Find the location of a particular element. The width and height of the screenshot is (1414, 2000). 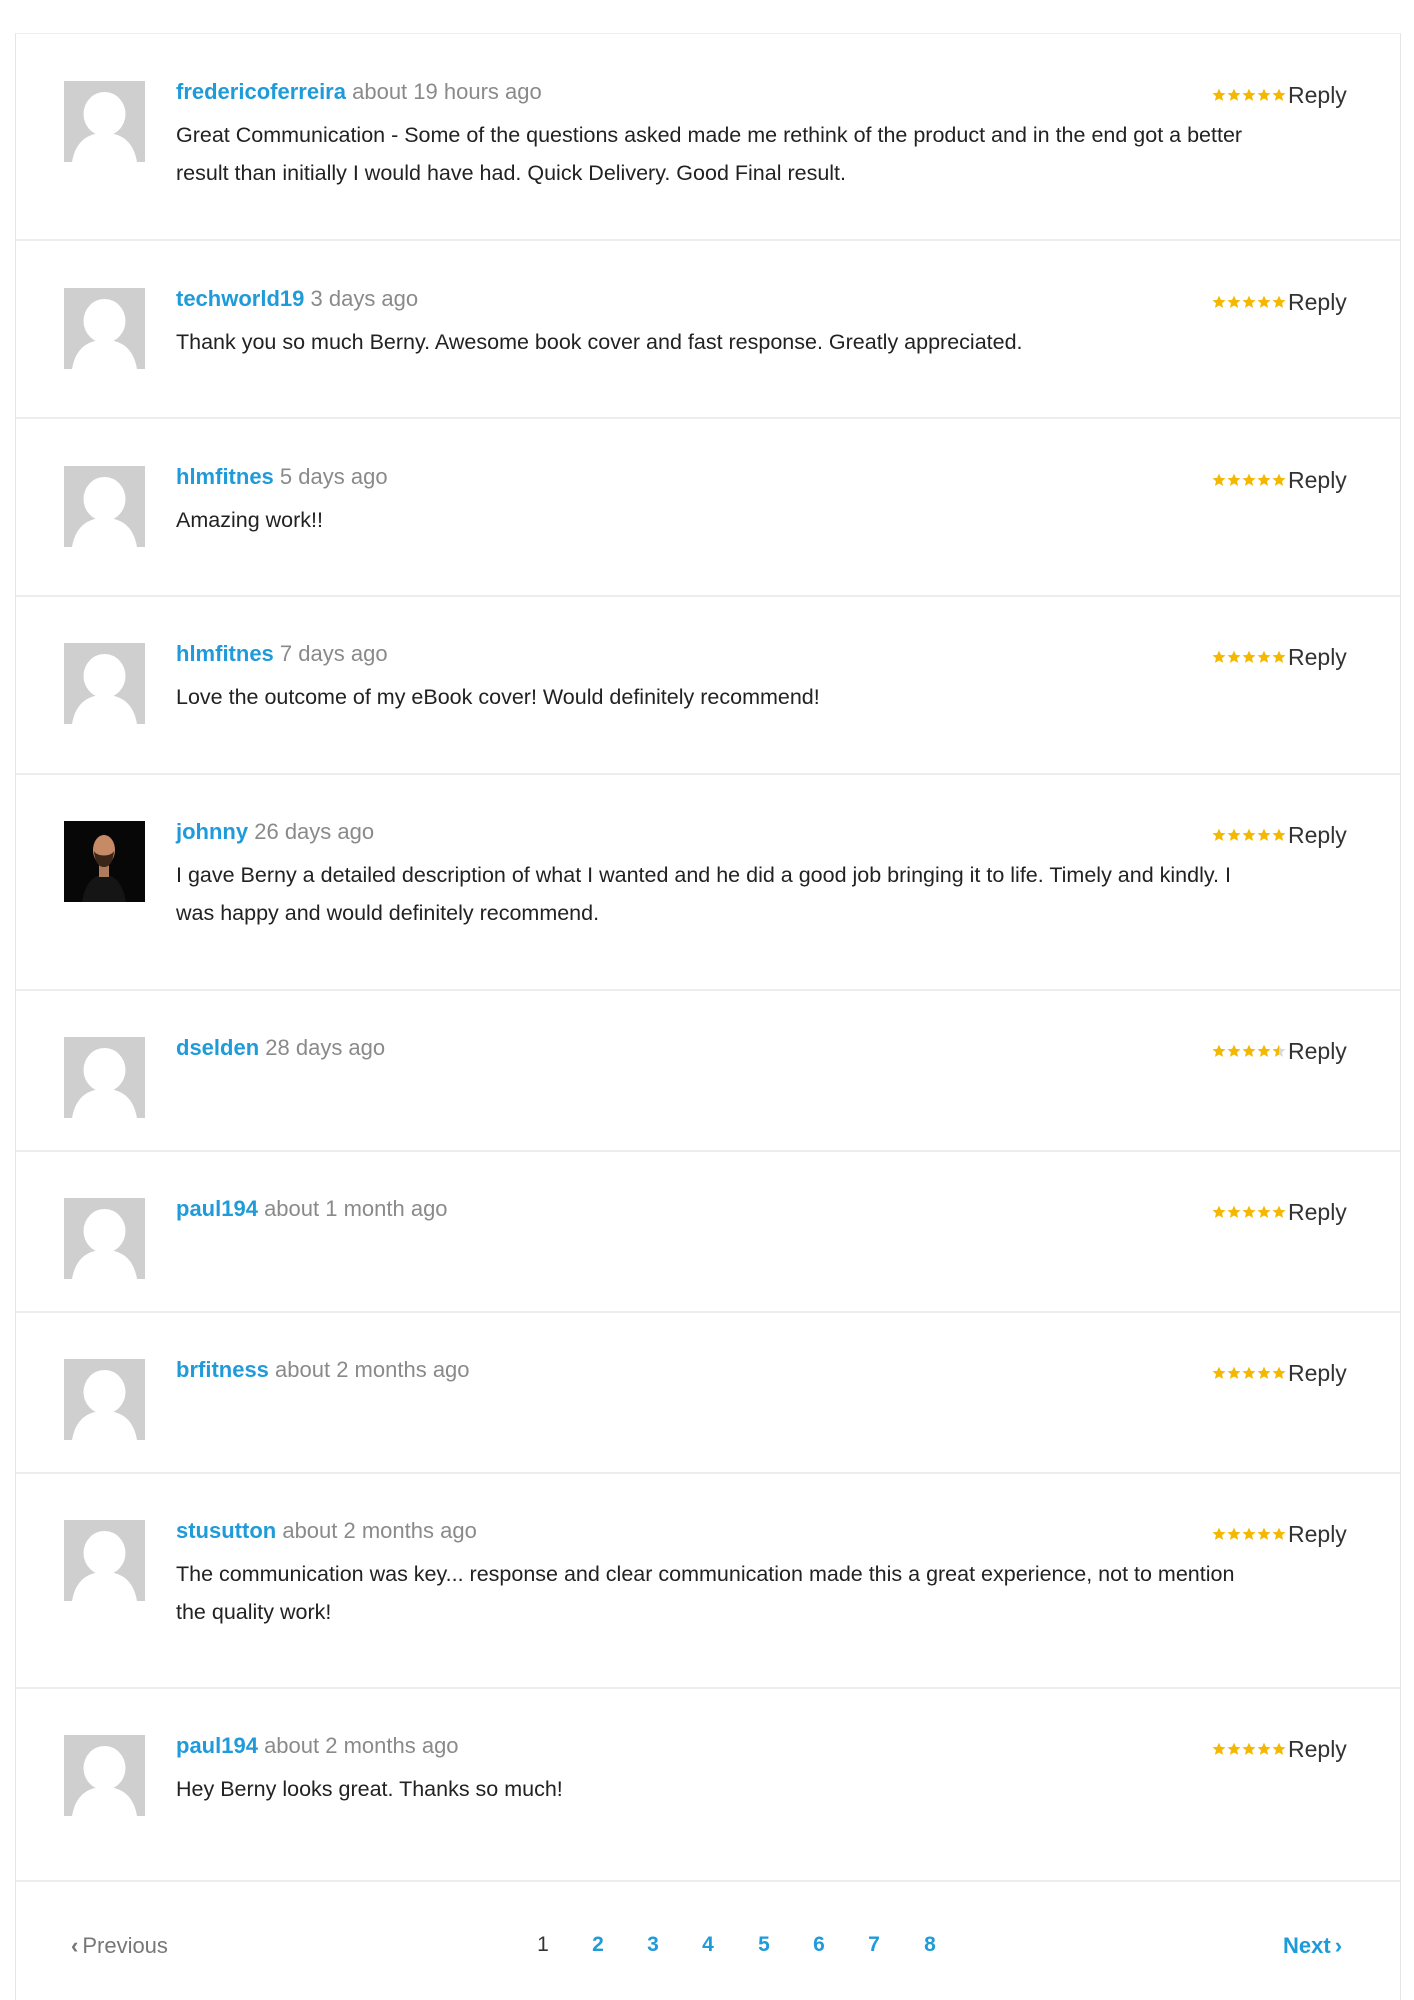

user-photo-avatar is located at coordinates (104, 861).